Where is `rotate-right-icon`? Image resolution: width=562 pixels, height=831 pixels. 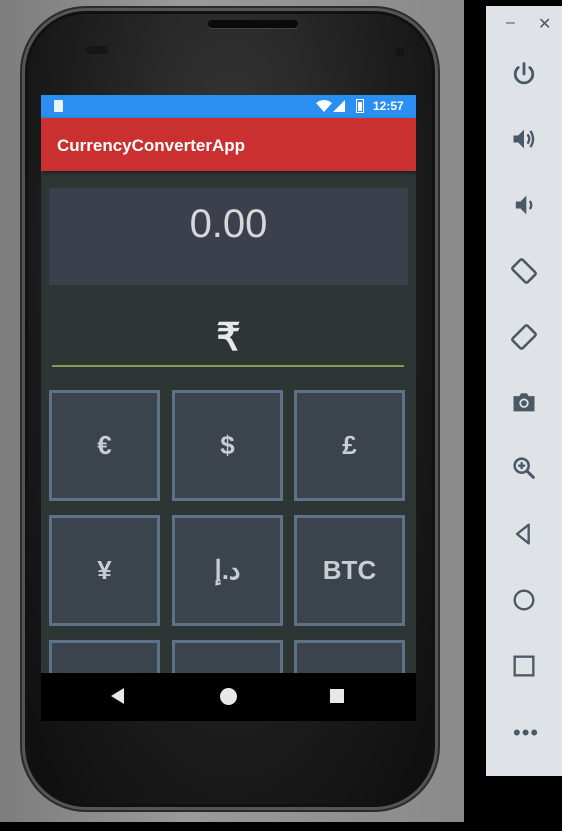
rotate-right-icon is located at coordinates (524, 337).